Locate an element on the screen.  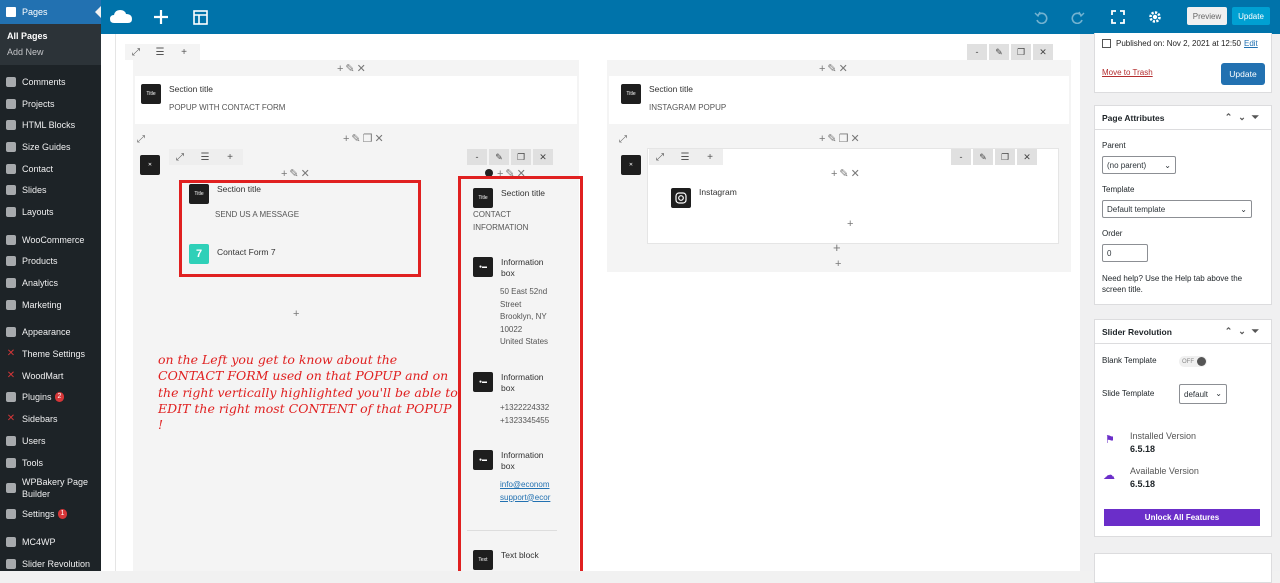
panel-title: Page Attributes is located at coordinates (1133, 117).